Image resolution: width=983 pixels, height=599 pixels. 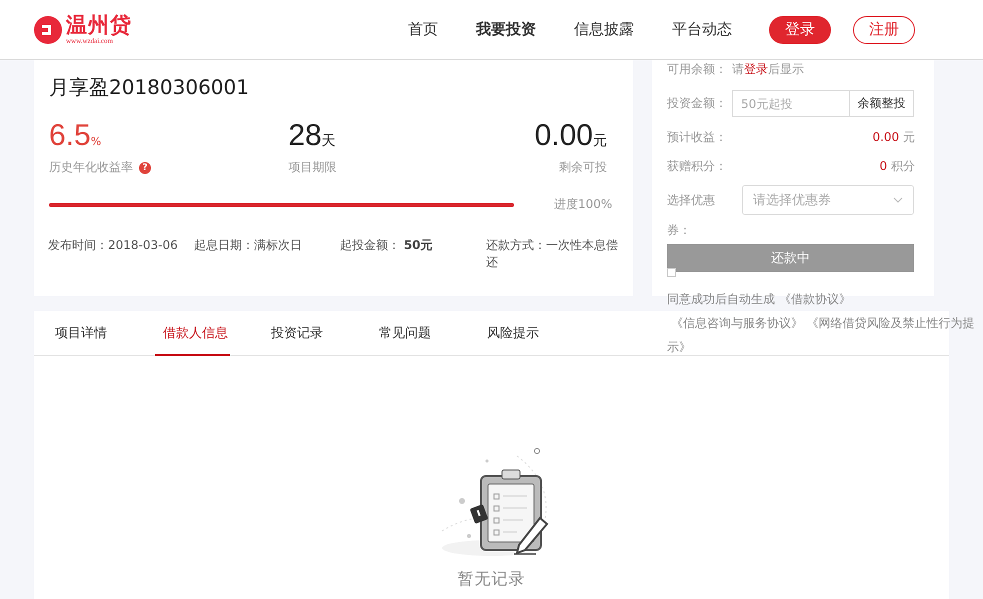 I want to click on agreement-text: 同意成功后自动生成 《借款协议》, so click(x=759, y=299).